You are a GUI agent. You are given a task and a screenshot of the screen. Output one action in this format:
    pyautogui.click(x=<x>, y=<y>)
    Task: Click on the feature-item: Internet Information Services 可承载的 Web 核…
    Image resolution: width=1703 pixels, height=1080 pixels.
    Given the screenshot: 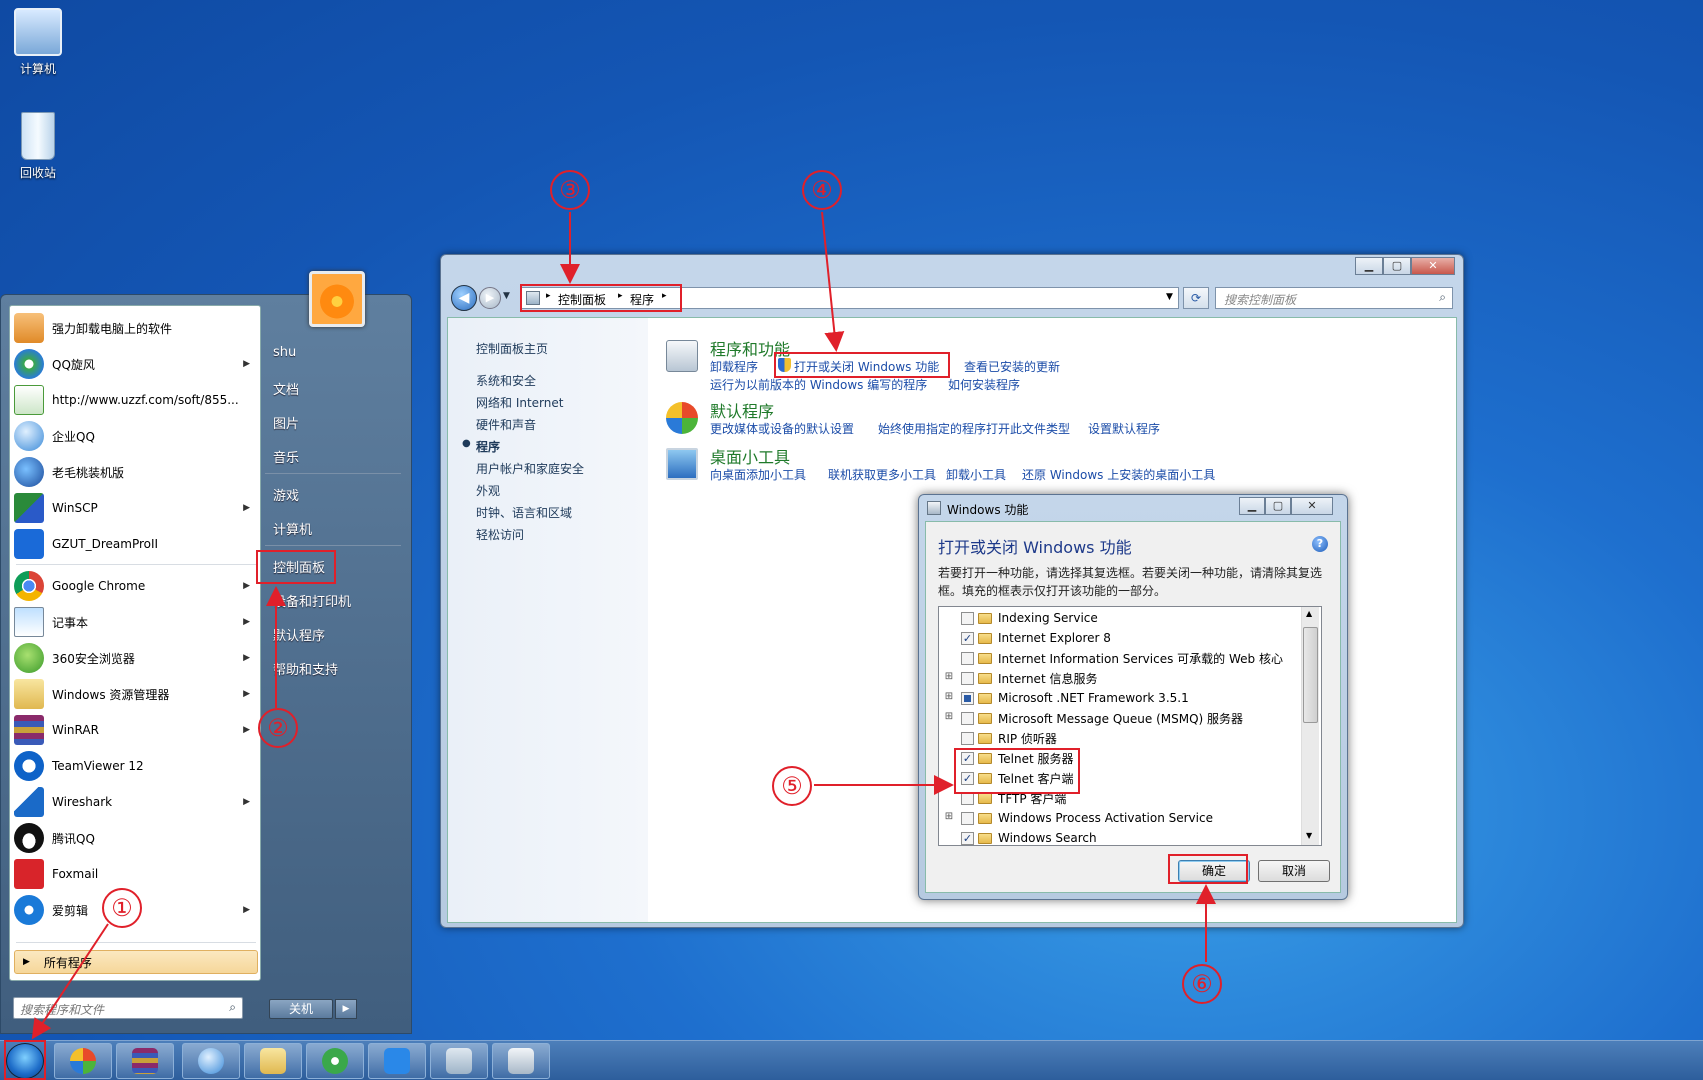 What is the action you would take?
    pyautogui.click(x=1123, y=658)
    